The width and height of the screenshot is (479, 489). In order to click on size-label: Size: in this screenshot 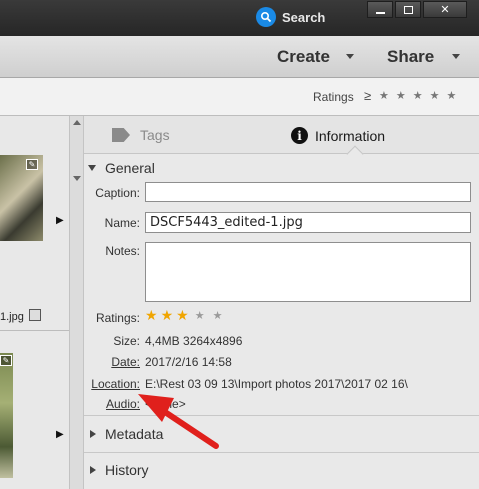, I will do `click(126, 341)`.